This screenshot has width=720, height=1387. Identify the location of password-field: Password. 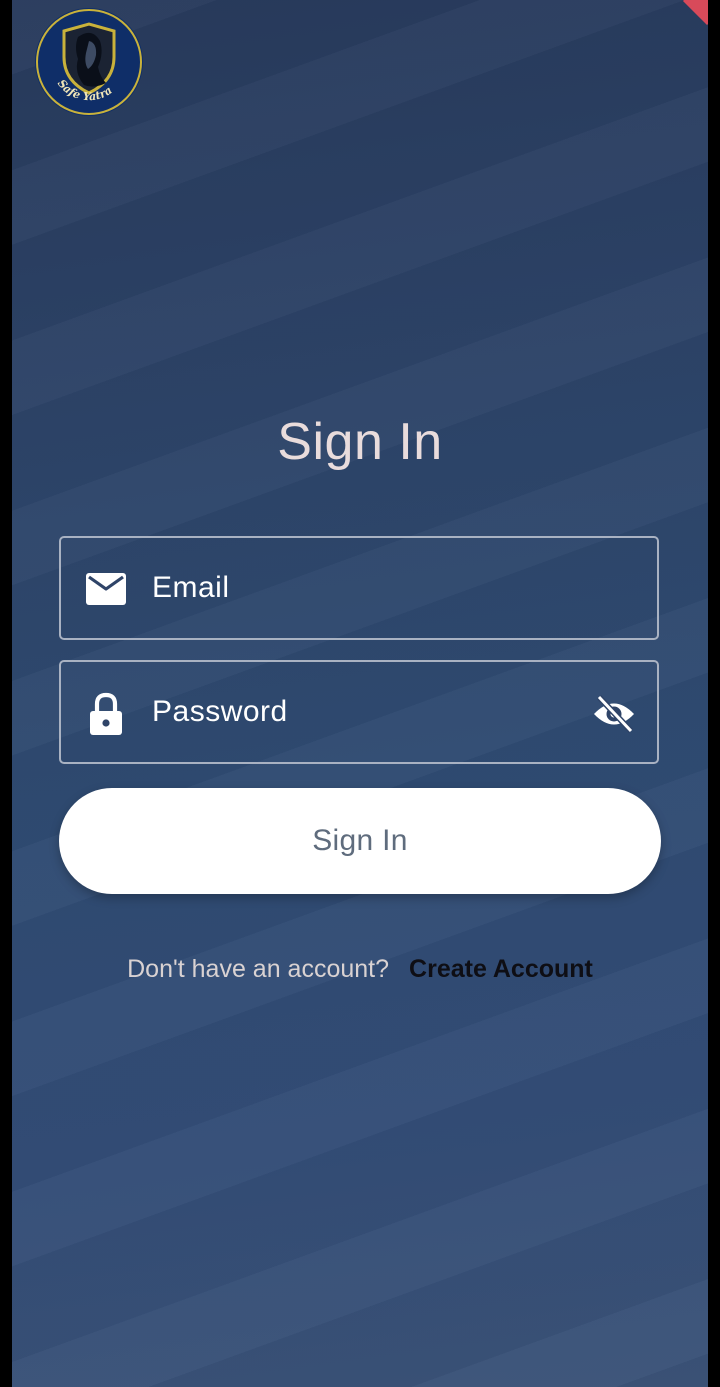
(359, 712).